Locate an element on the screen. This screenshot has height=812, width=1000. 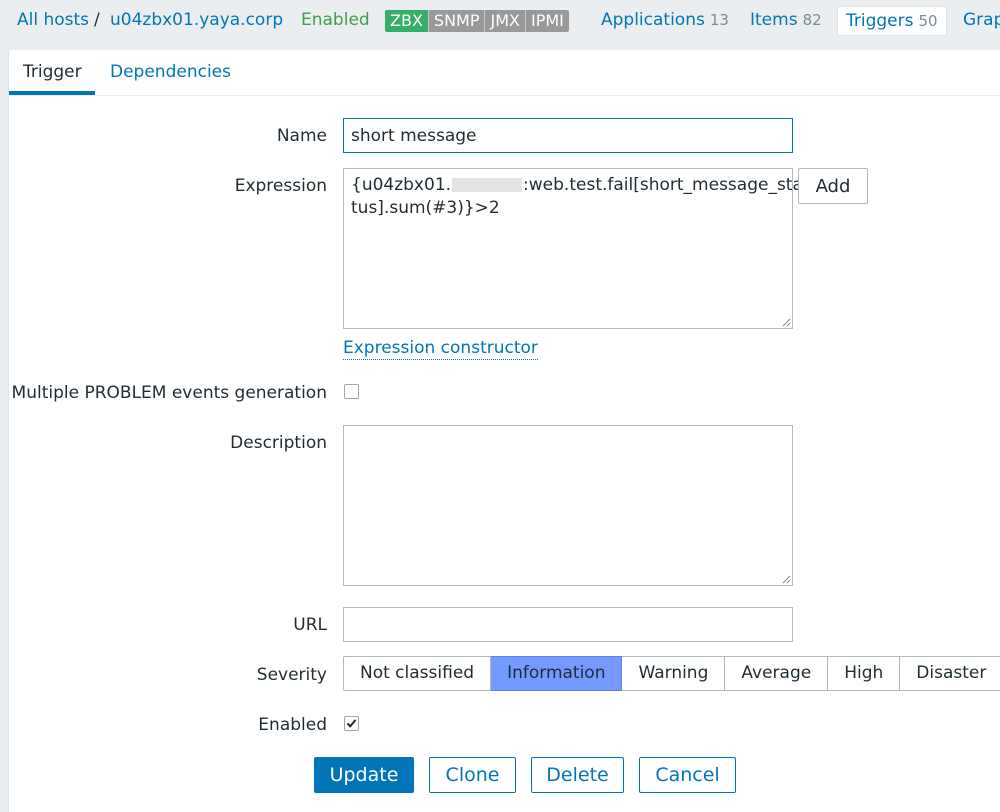
nav-applications-count: 13 is located at coordinates (719, 20).